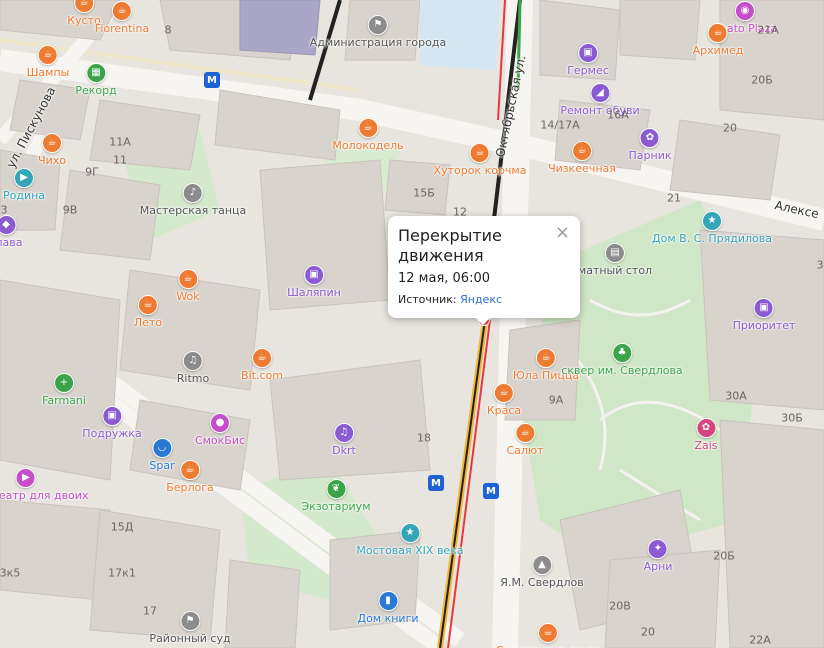 The width and height of the screenshot is (824, 648). I want to click on poi-dkrt: ♫ Dkrt, so click(344, 440).